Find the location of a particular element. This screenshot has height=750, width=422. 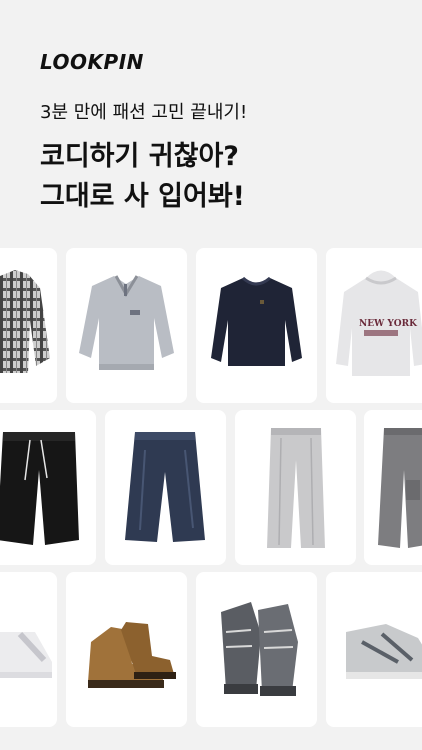

subline-text: 3분 만에 패션 고민 끝내기! is located at coordinates (144, 112).